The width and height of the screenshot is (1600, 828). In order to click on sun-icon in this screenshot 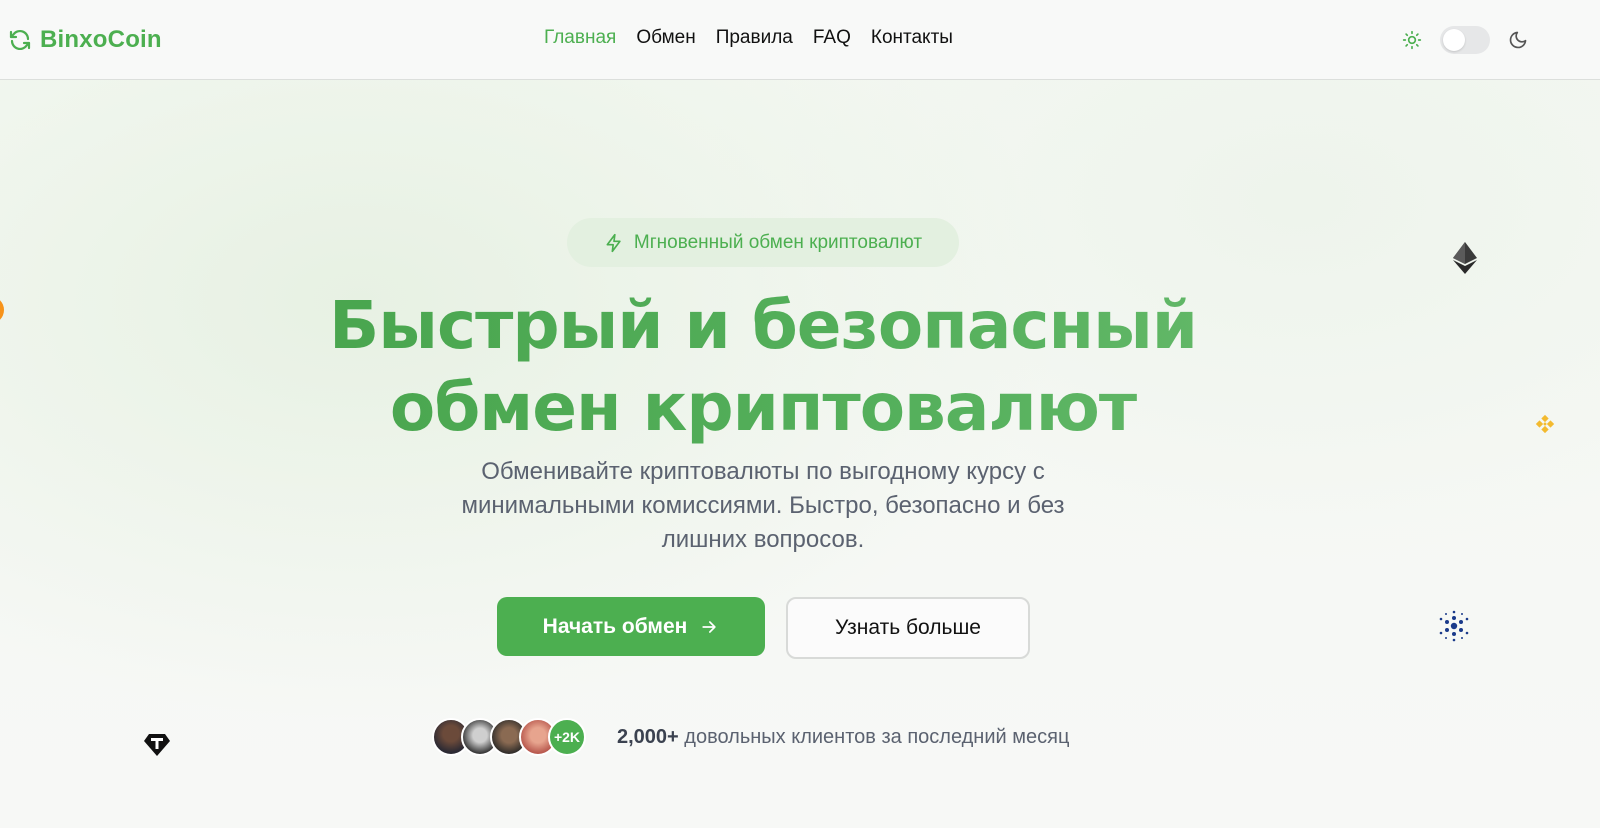, I will do `click(1412, 40)`.